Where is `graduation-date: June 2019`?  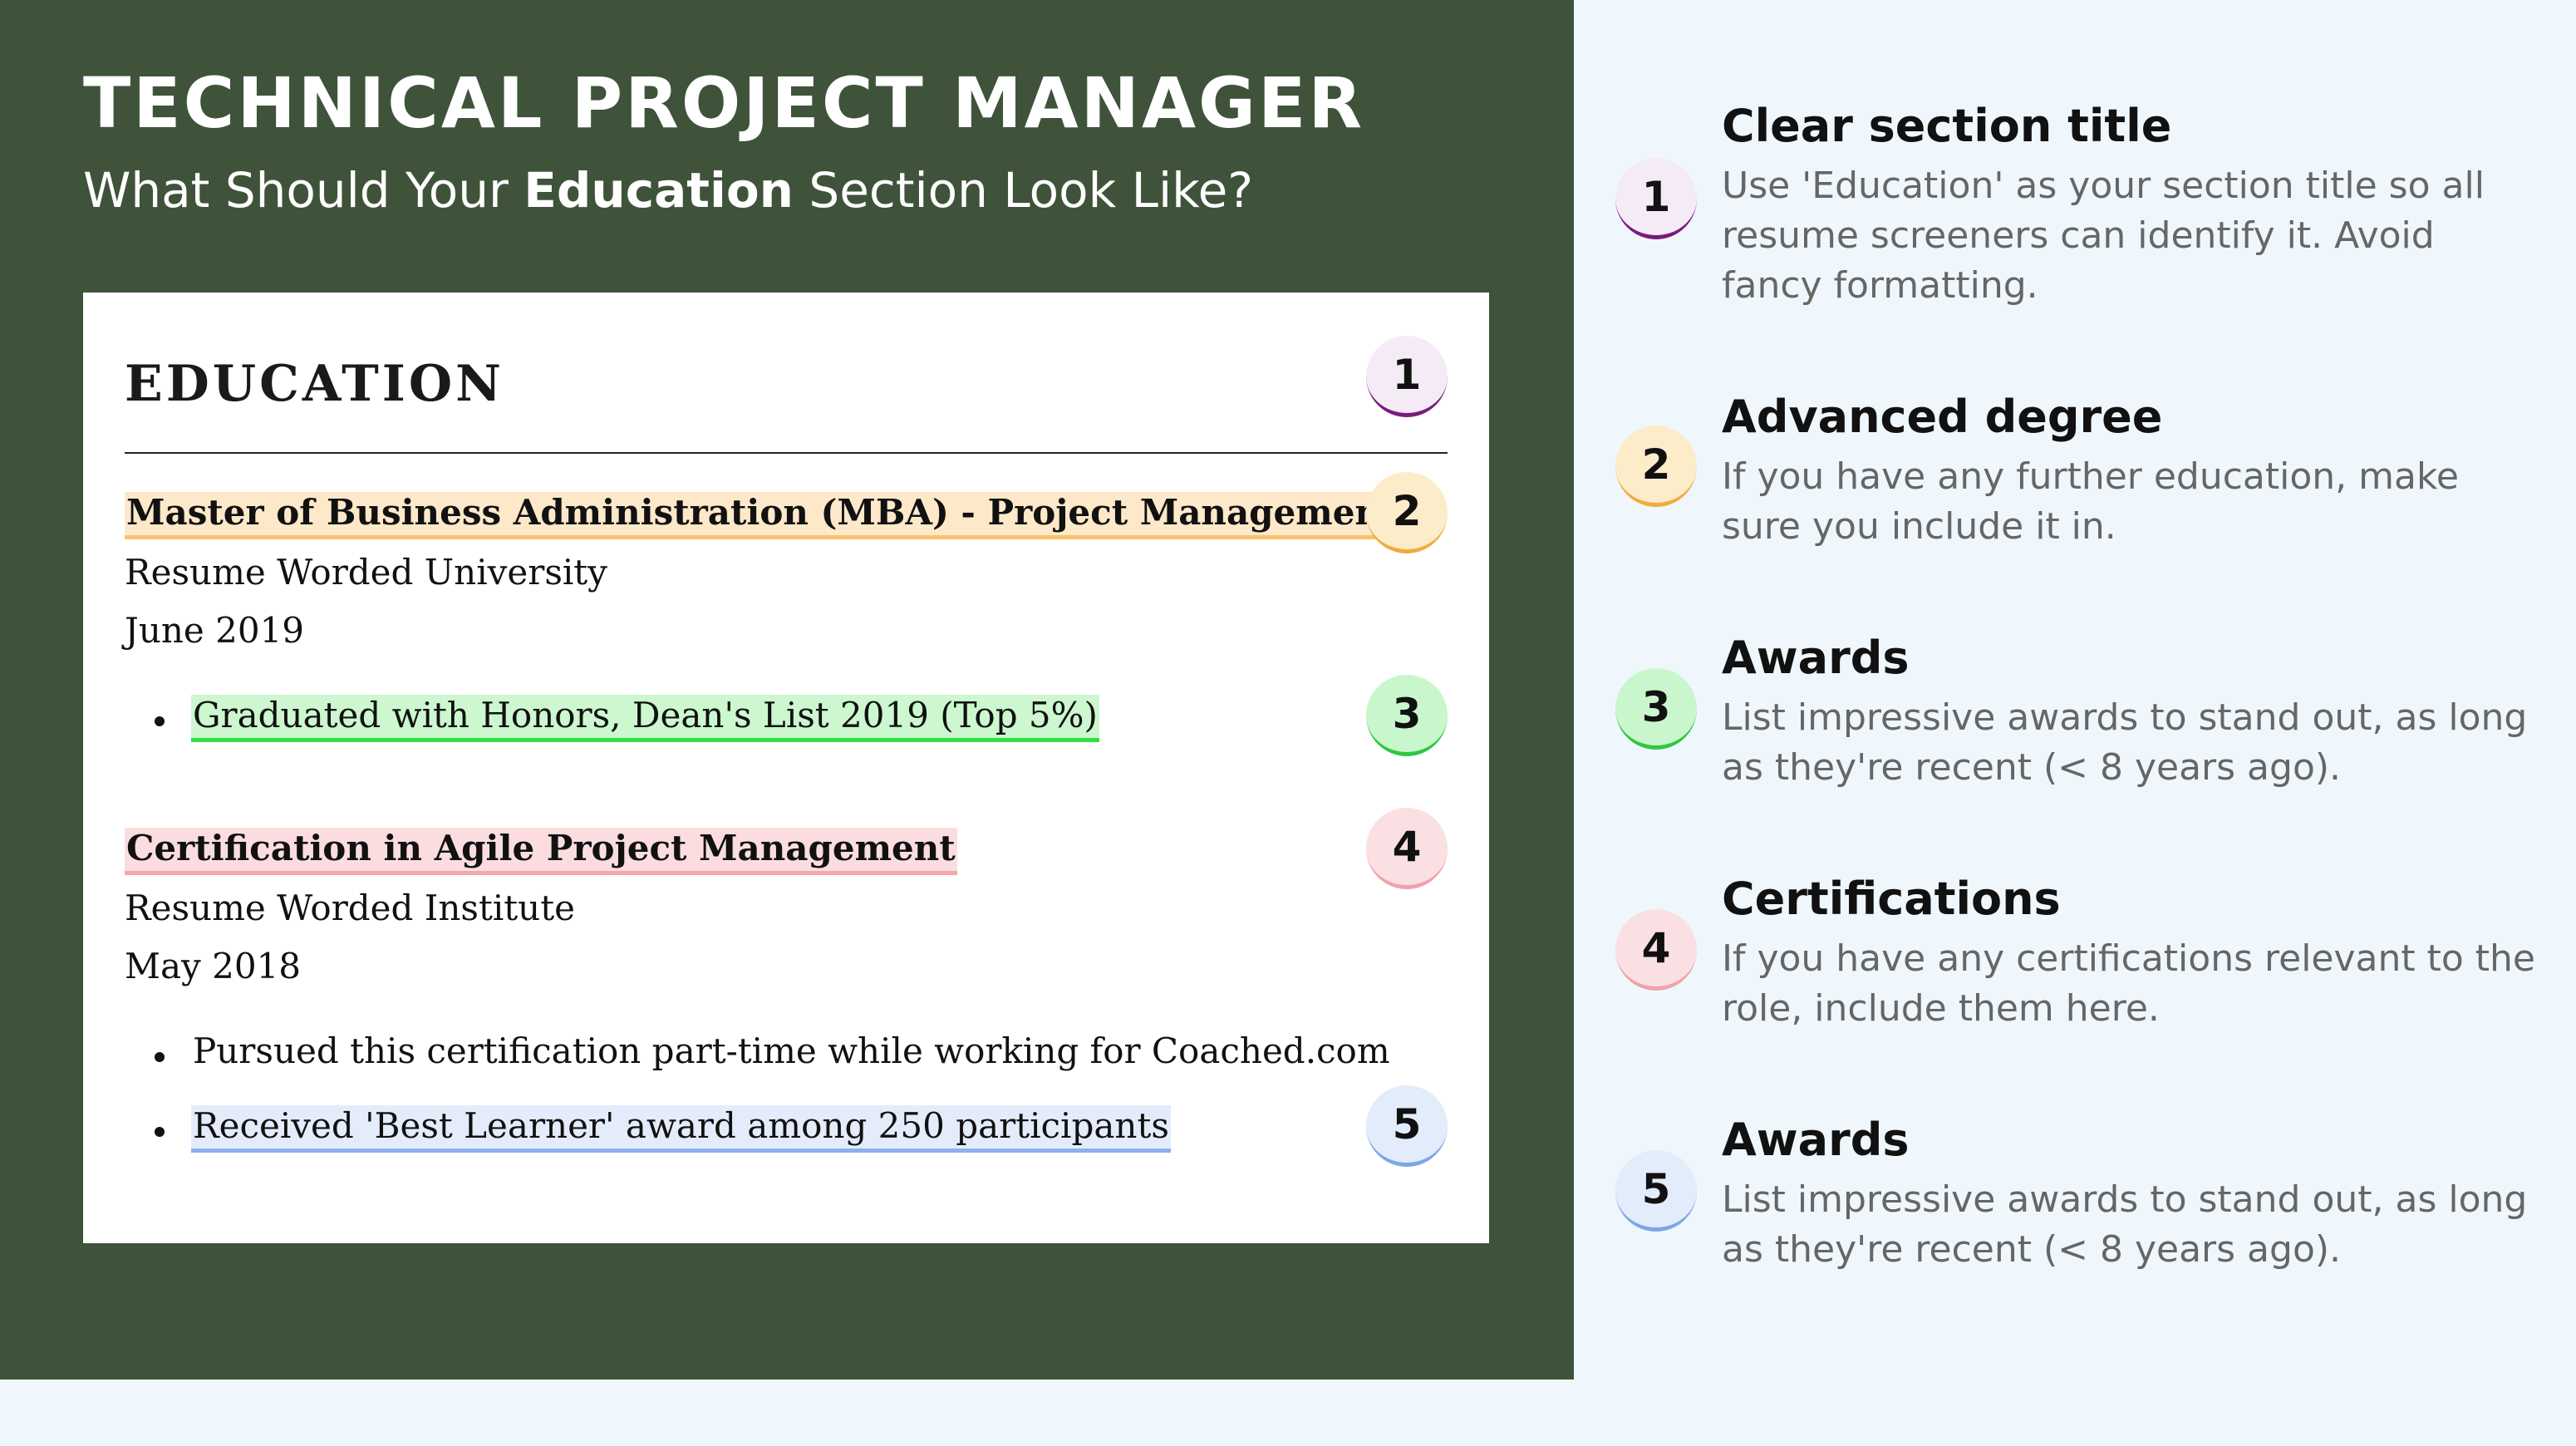
graduation-date: June 2019 is located at coordinates (215, 630).